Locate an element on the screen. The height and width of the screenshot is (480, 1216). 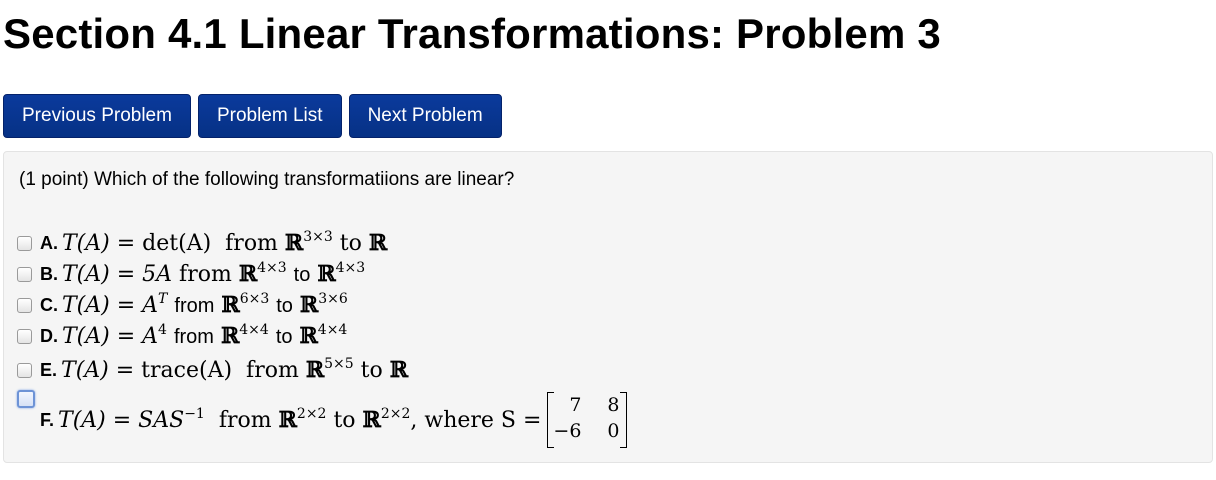
formula-exponent: T is located at coordinates (163, 299).